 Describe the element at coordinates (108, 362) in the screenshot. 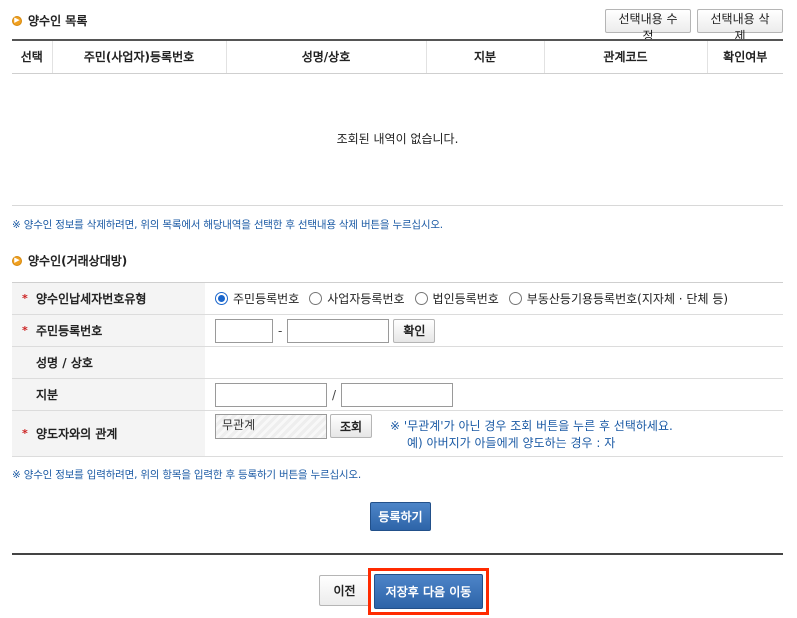

I see `name-label: 성명 / 상호` at that location.